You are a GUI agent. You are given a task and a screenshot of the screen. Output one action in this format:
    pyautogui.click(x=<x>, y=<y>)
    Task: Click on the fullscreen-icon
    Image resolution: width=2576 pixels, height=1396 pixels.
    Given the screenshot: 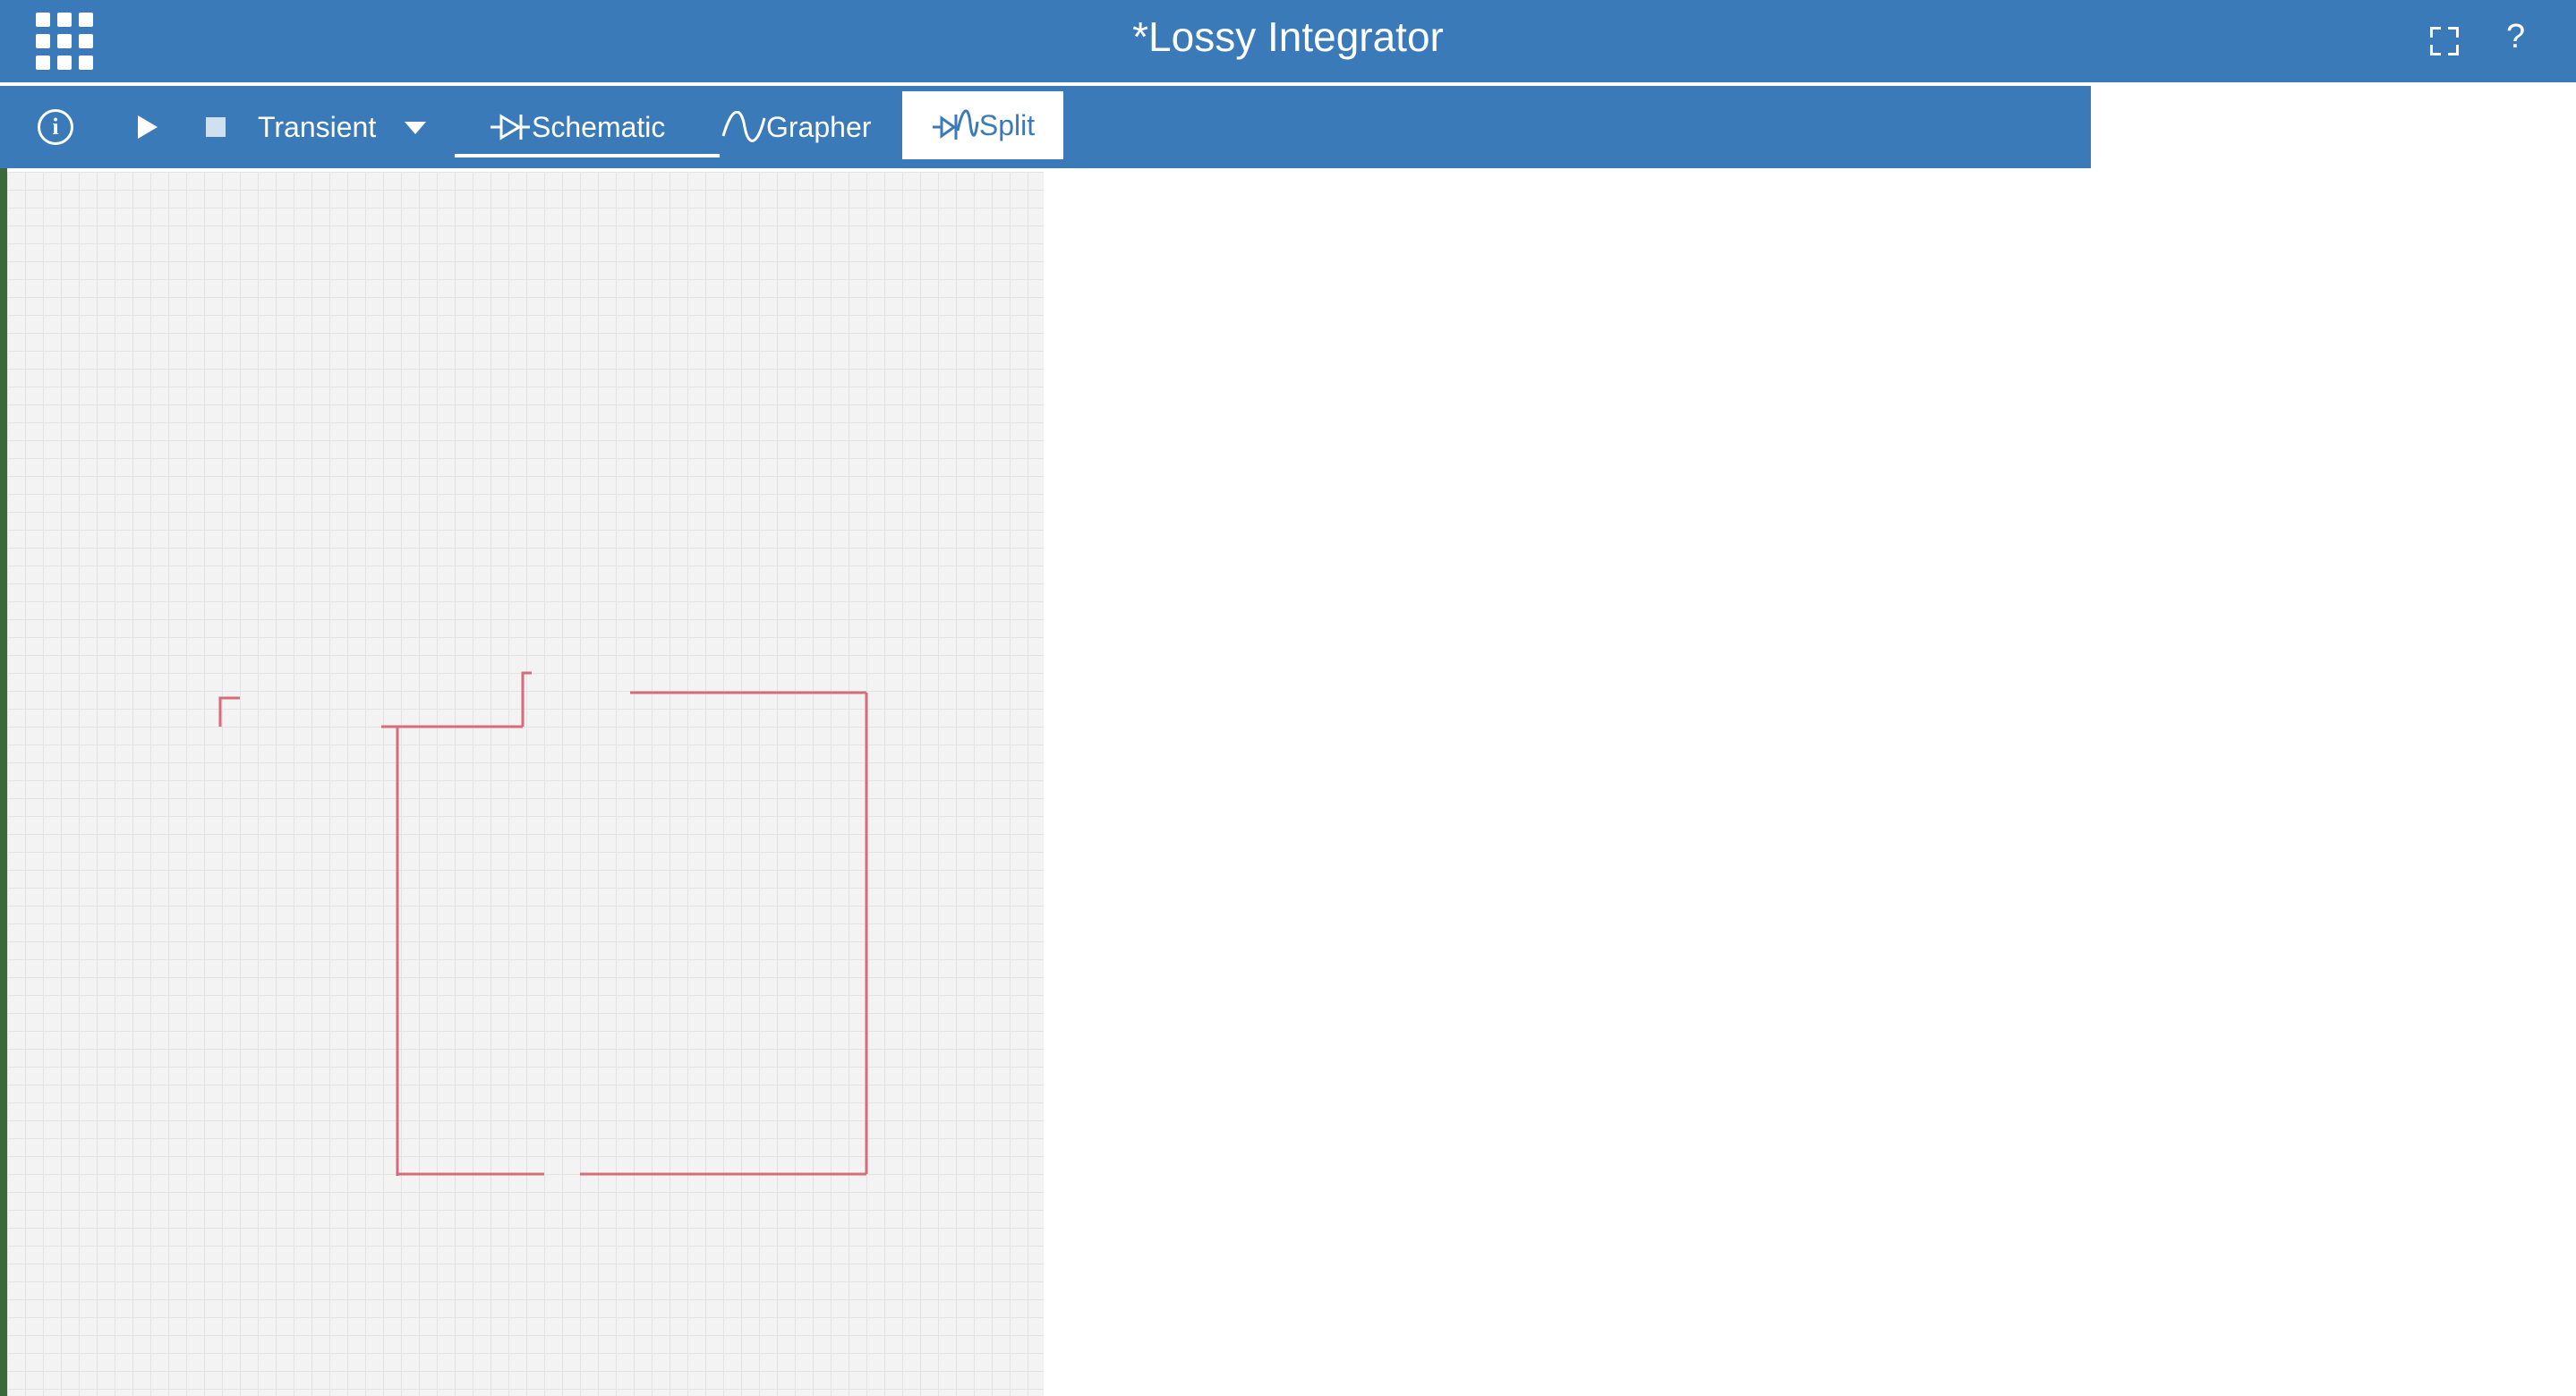 What is the action you would take?
    pyautogui.click(x=2444, y=41)
    